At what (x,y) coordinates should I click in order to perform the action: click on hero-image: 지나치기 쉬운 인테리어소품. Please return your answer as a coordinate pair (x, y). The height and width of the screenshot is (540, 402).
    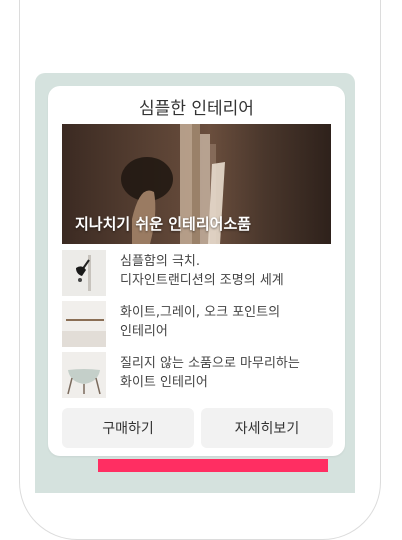
    Looking at the image, I should click on (196, 184).